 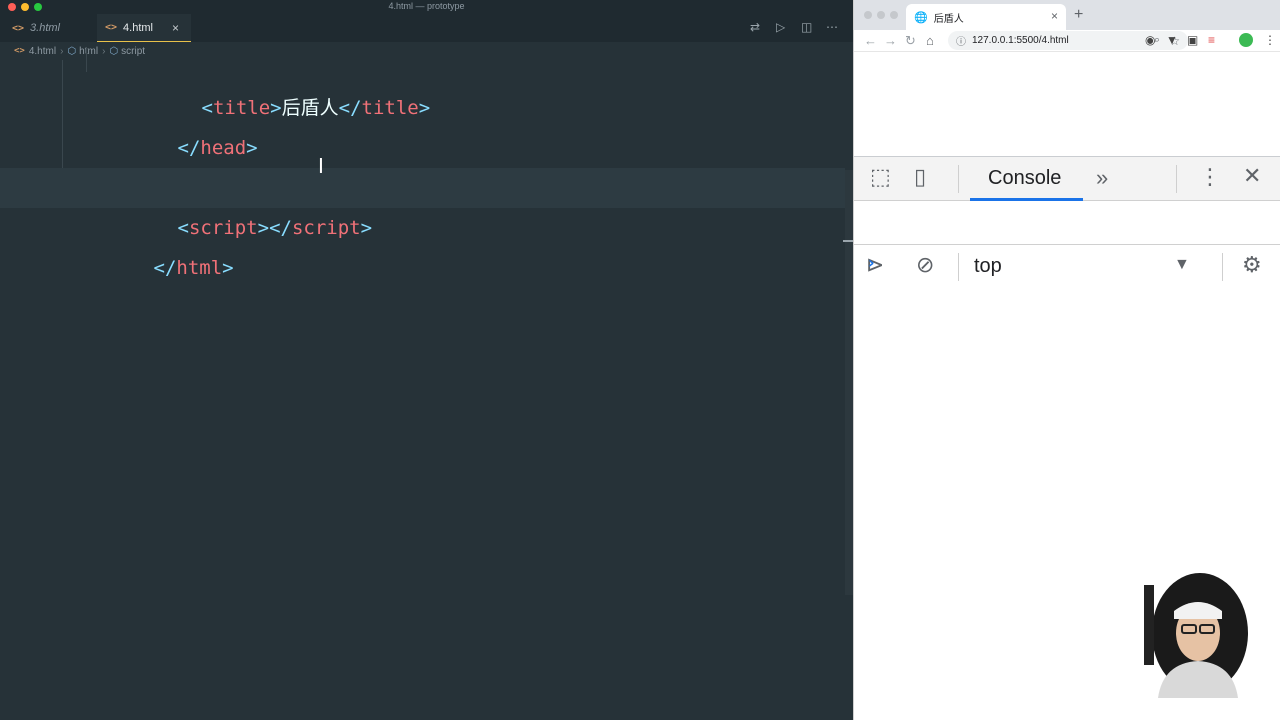 What do you see at coordinates (894, 15) in the screenshot?
I see `zoom-window-button` at bounding box center [894, 15].